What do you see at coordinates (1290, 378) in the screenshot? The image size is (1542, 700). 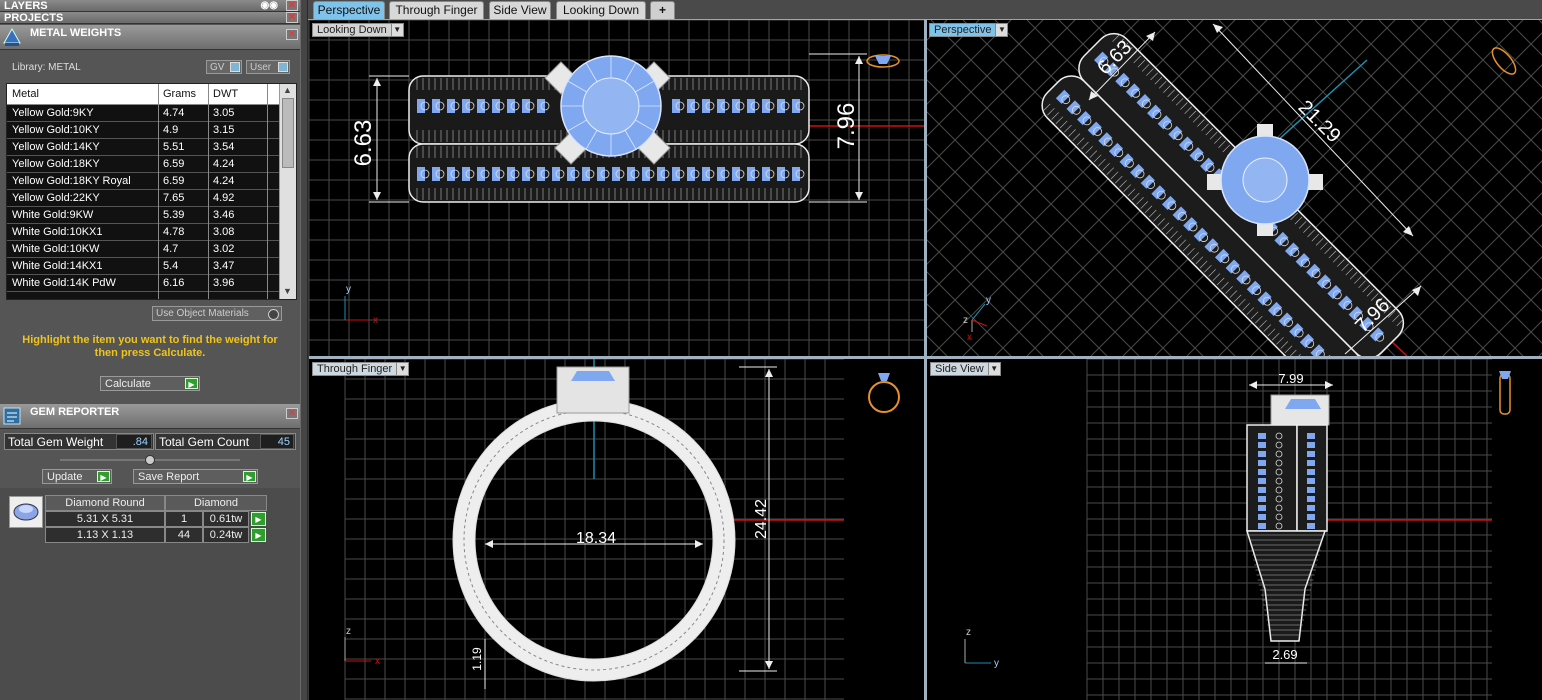 I see `dimension-label: 7.99` at bounding box center [1290, 378].